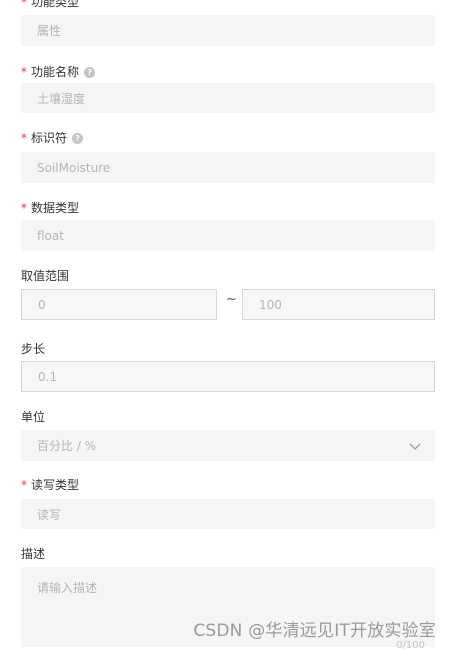 This screenshot has width=450, height=651. Describe the element at coordinates (314, 631) in the screenshot. I see `watermark: CSDN @华清远见IT开放实验室` at that location.